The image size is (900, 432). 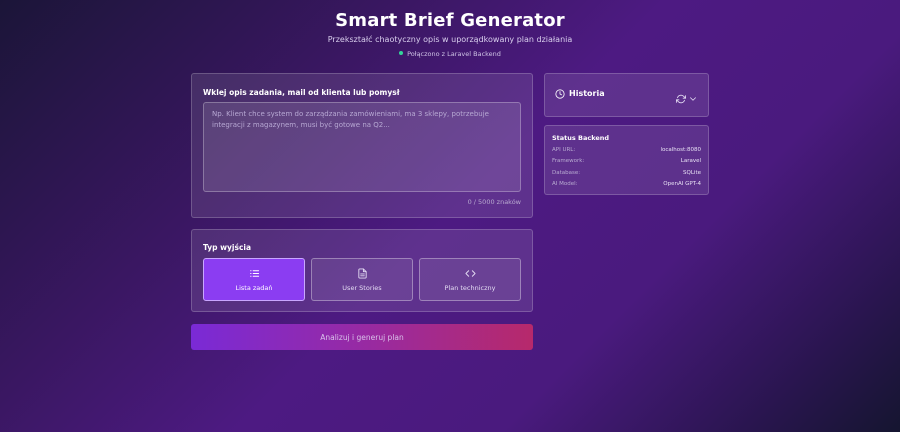 I want to click on status-key: API URL:, so click(x=564, y=150).